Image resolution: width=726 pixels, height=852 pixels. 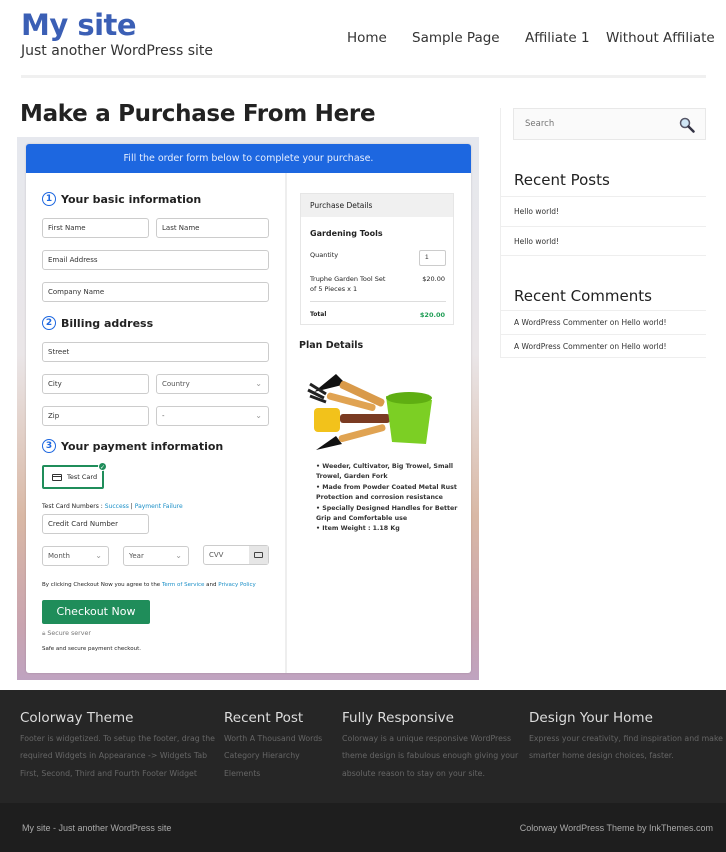 I want to click on plan-details-title: Plan Details, so click(x=331, y=345).